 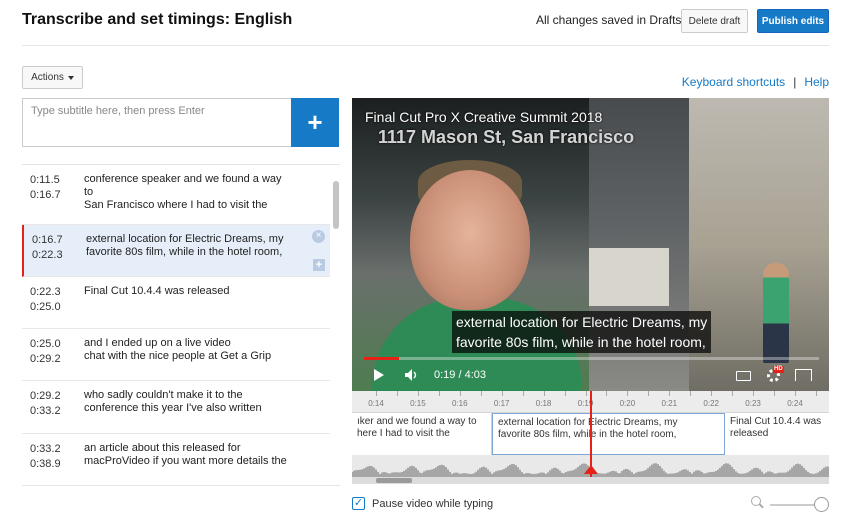 What do you see at coordinates (778, 369) in the screenshot?
I see `hd-badge: HD` at bounding box center [778, 369].